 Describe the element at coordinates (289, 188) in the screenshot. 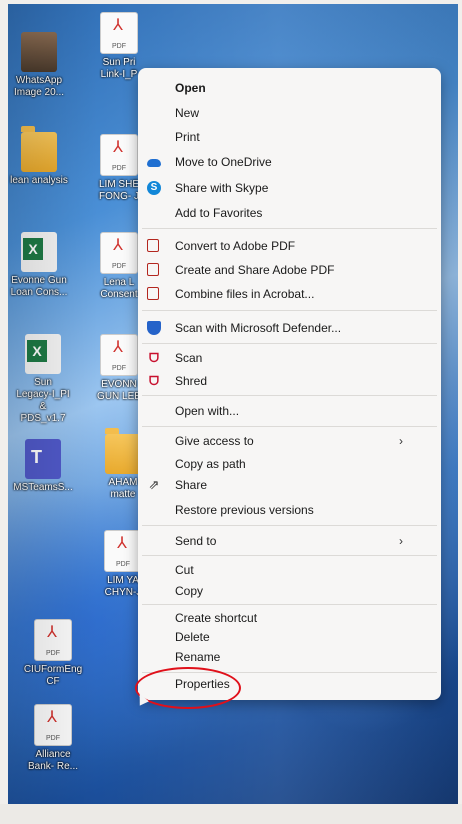

I see `menu-item-share-with-skype: S Share with Skype` at that location.